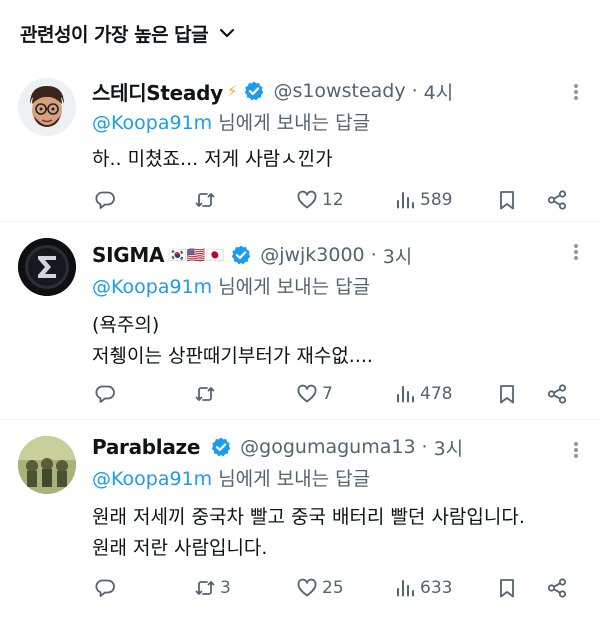  Describe the element at coordinates (180, 548) in the screenshot. I see `tweet-text-line: 원래 저란 사람입니다.` at that location.